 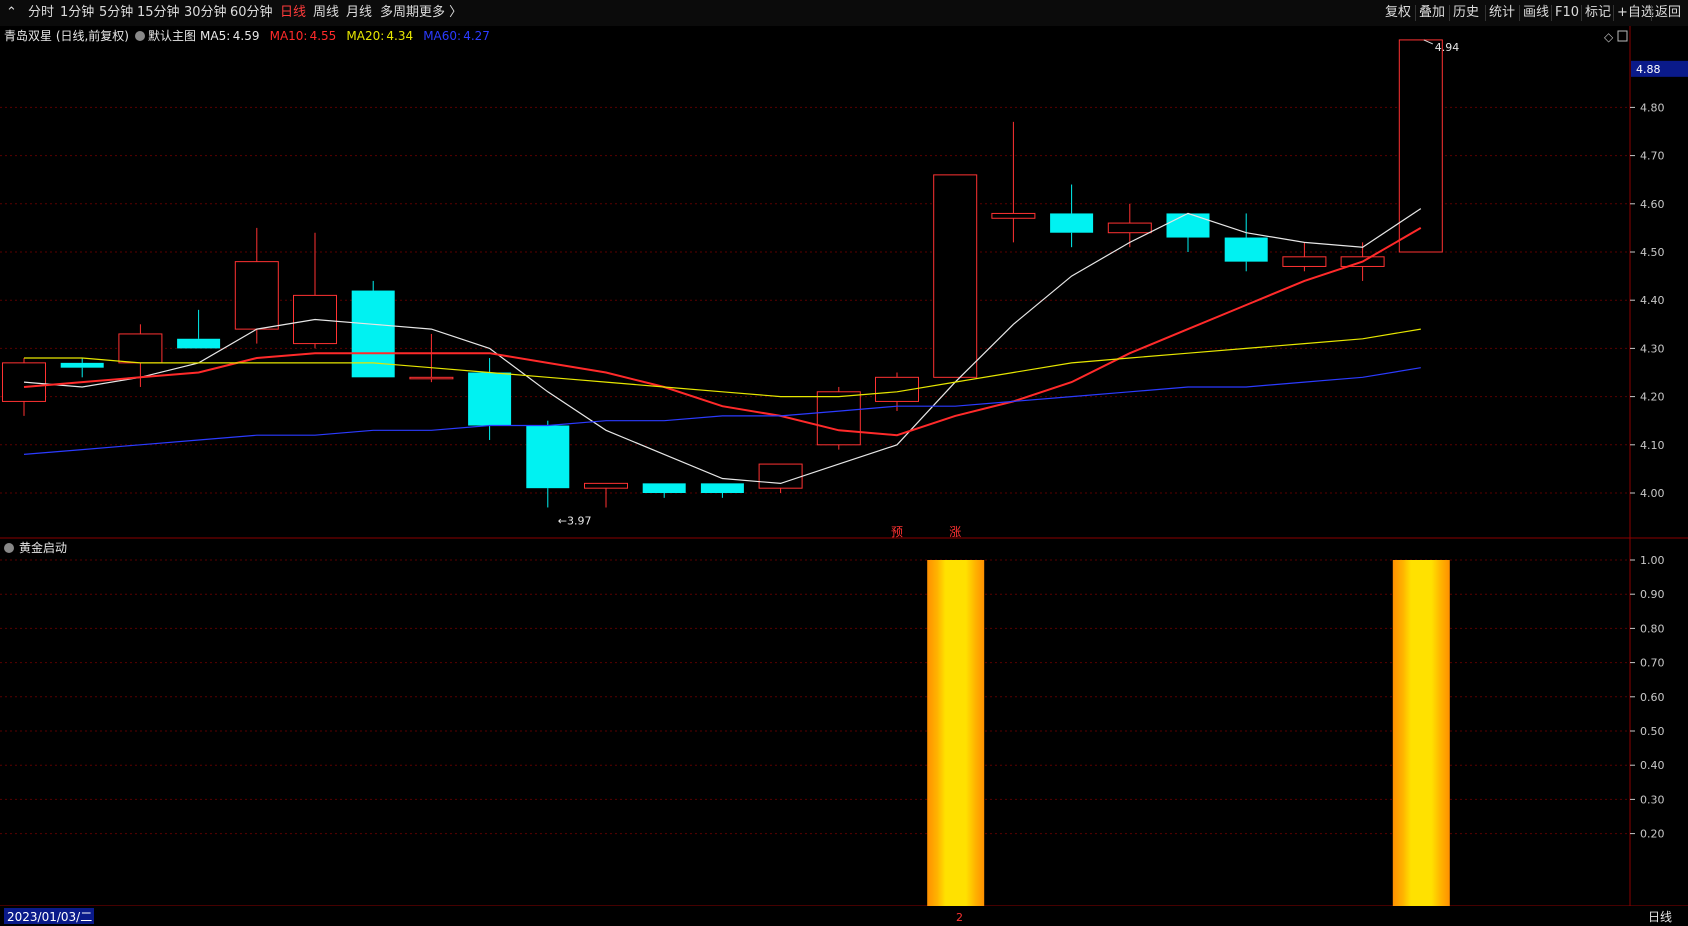 What do you see at coordinates (1652, 445) in the screenshot?
I see `y-tick-label: 4.10` at bounding box center [1652, 445].